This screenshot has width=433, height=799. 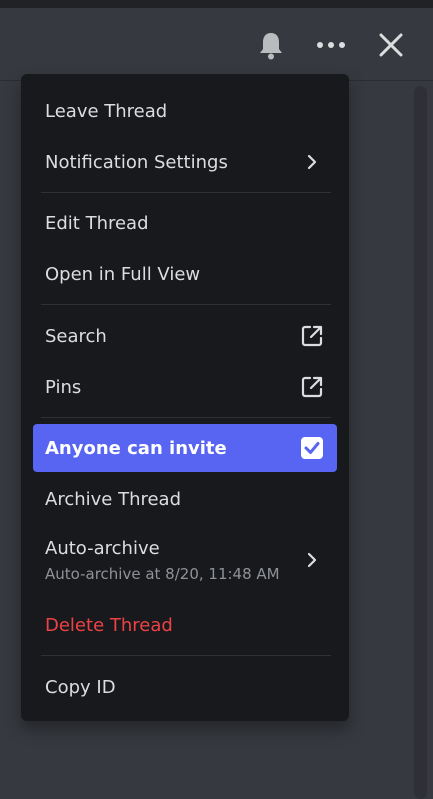 I want to click on notification-settings-label: Notification Settings, so click(x=136, y=162).